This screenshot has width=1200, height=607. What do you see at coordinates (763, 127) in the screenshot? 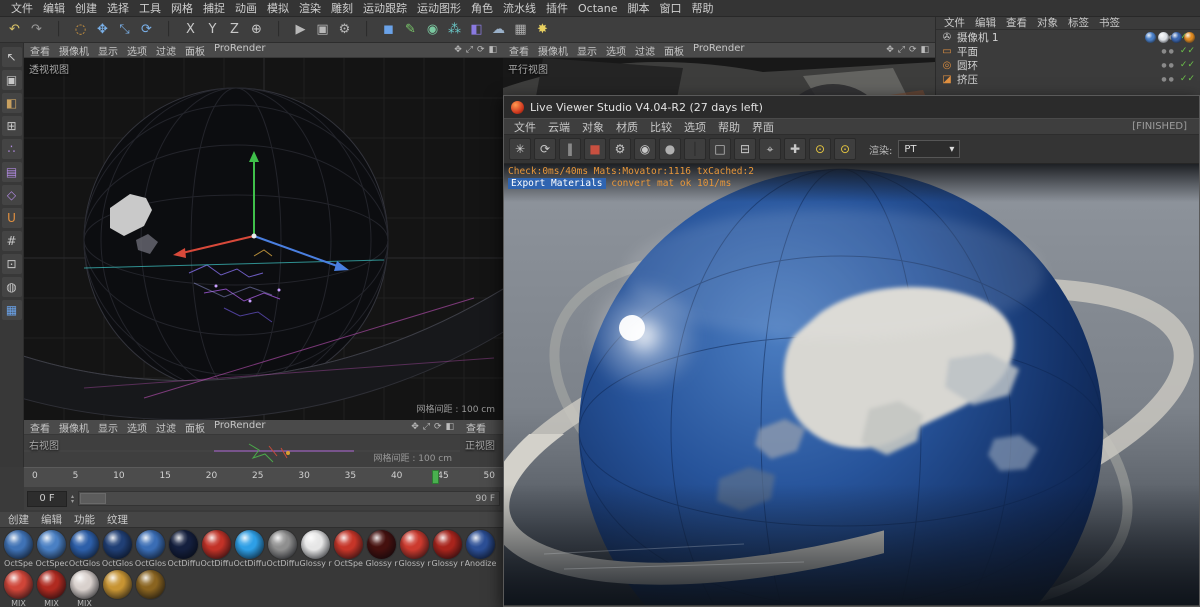
I see `live-viewer-menu-item: 界面` at bounding box center [763, 127].